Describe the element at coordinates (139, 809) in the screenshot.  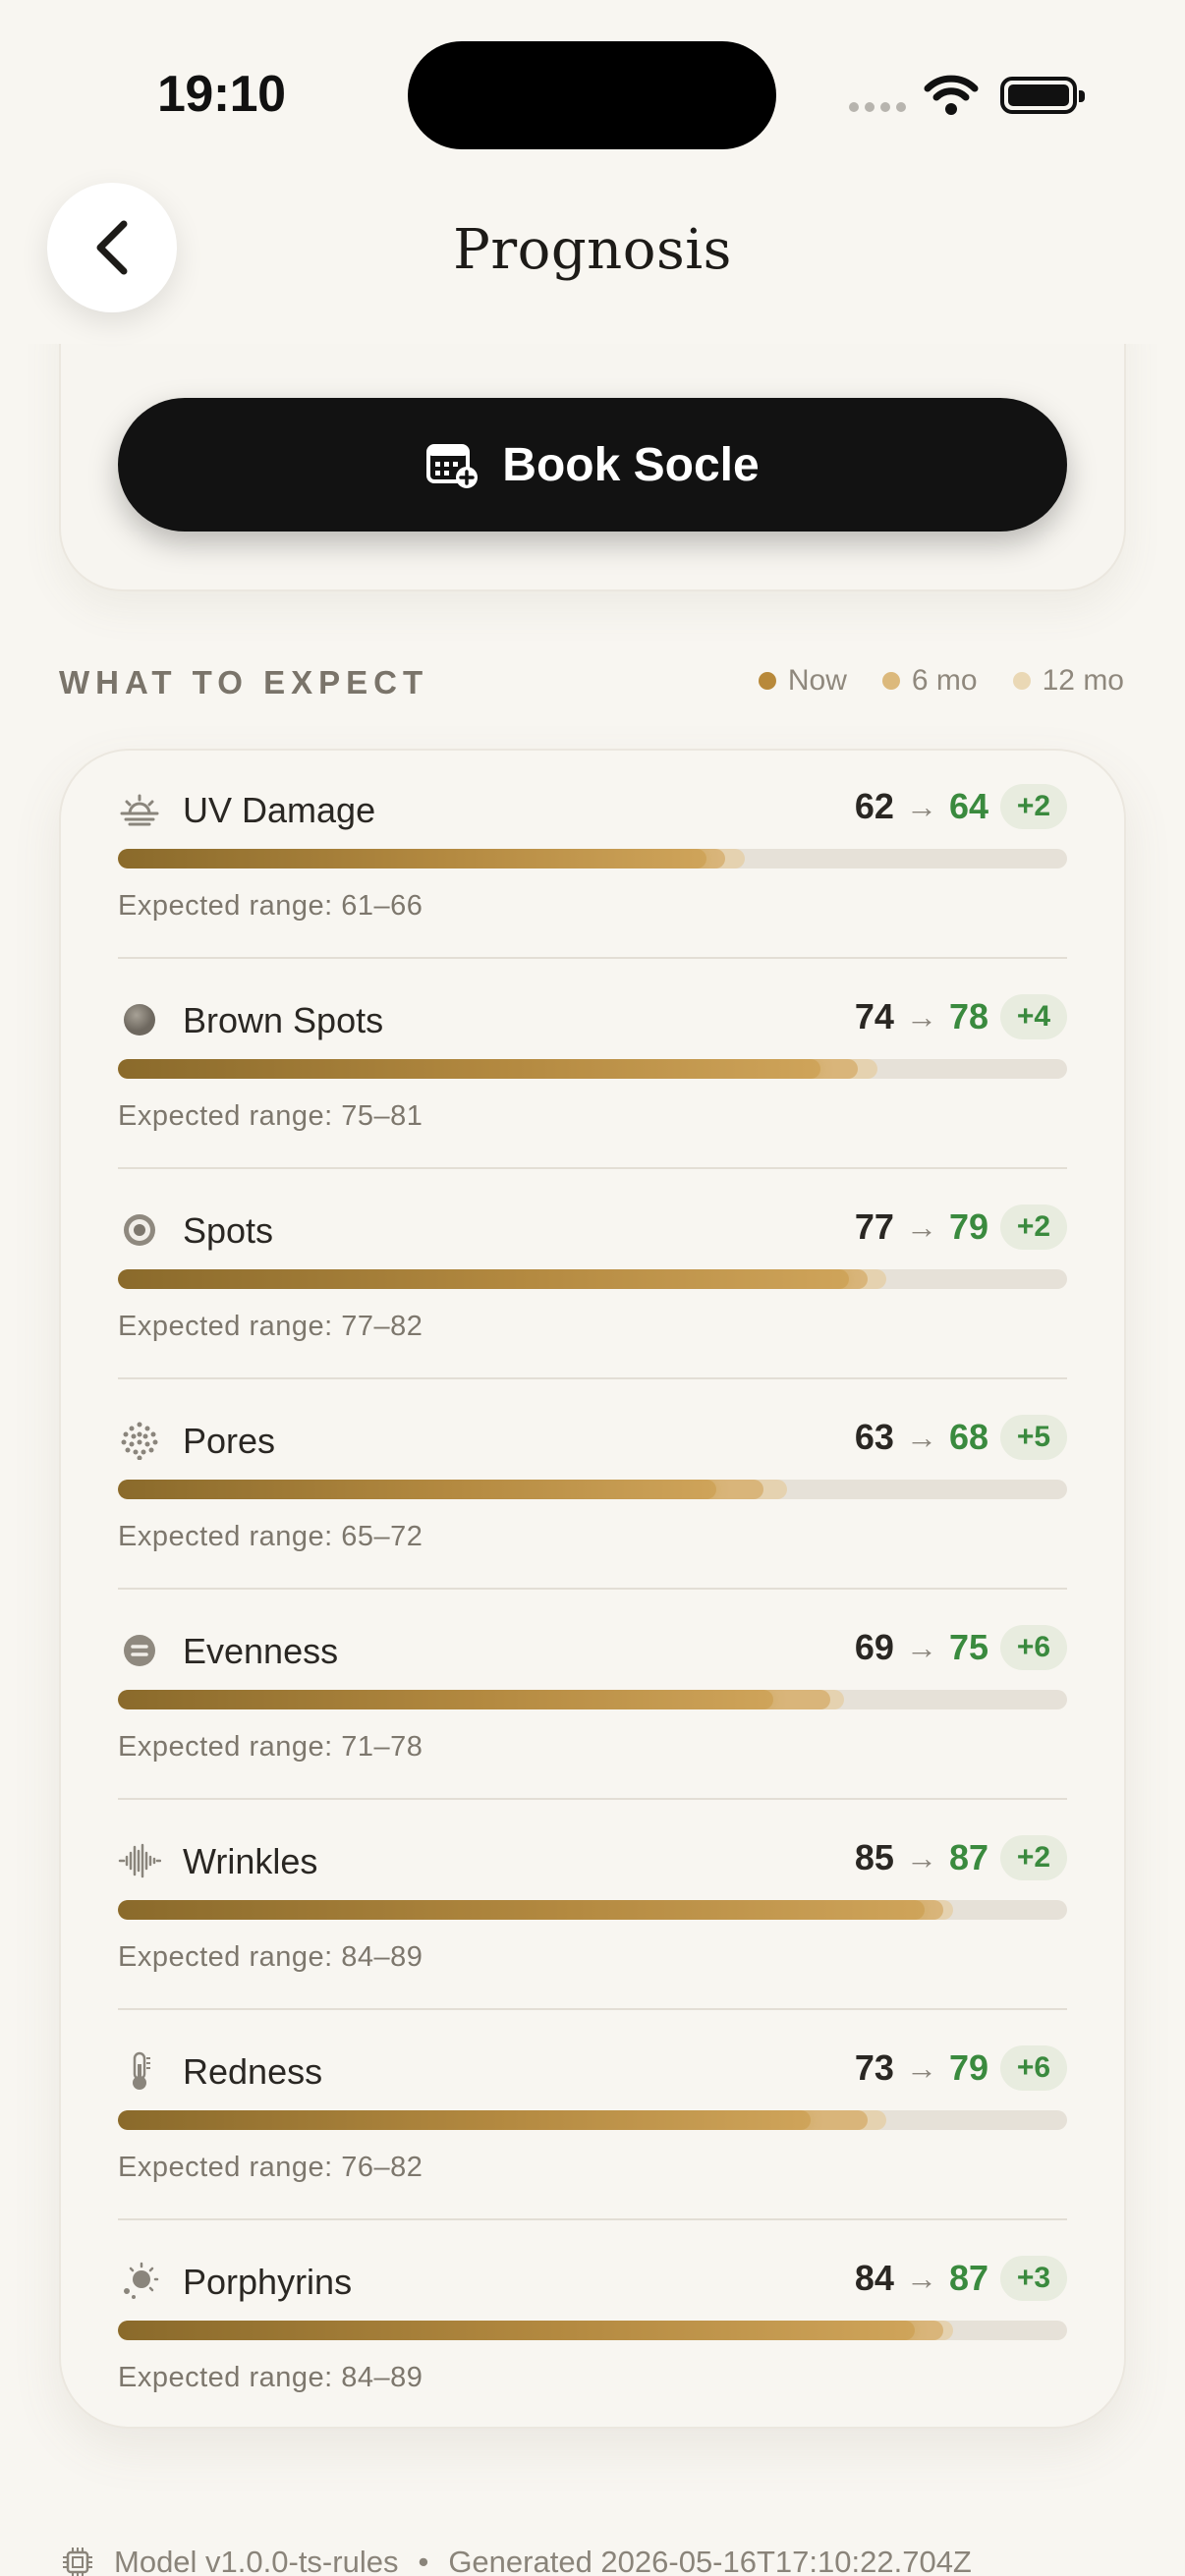
I see `sunrise-icon` at that location.